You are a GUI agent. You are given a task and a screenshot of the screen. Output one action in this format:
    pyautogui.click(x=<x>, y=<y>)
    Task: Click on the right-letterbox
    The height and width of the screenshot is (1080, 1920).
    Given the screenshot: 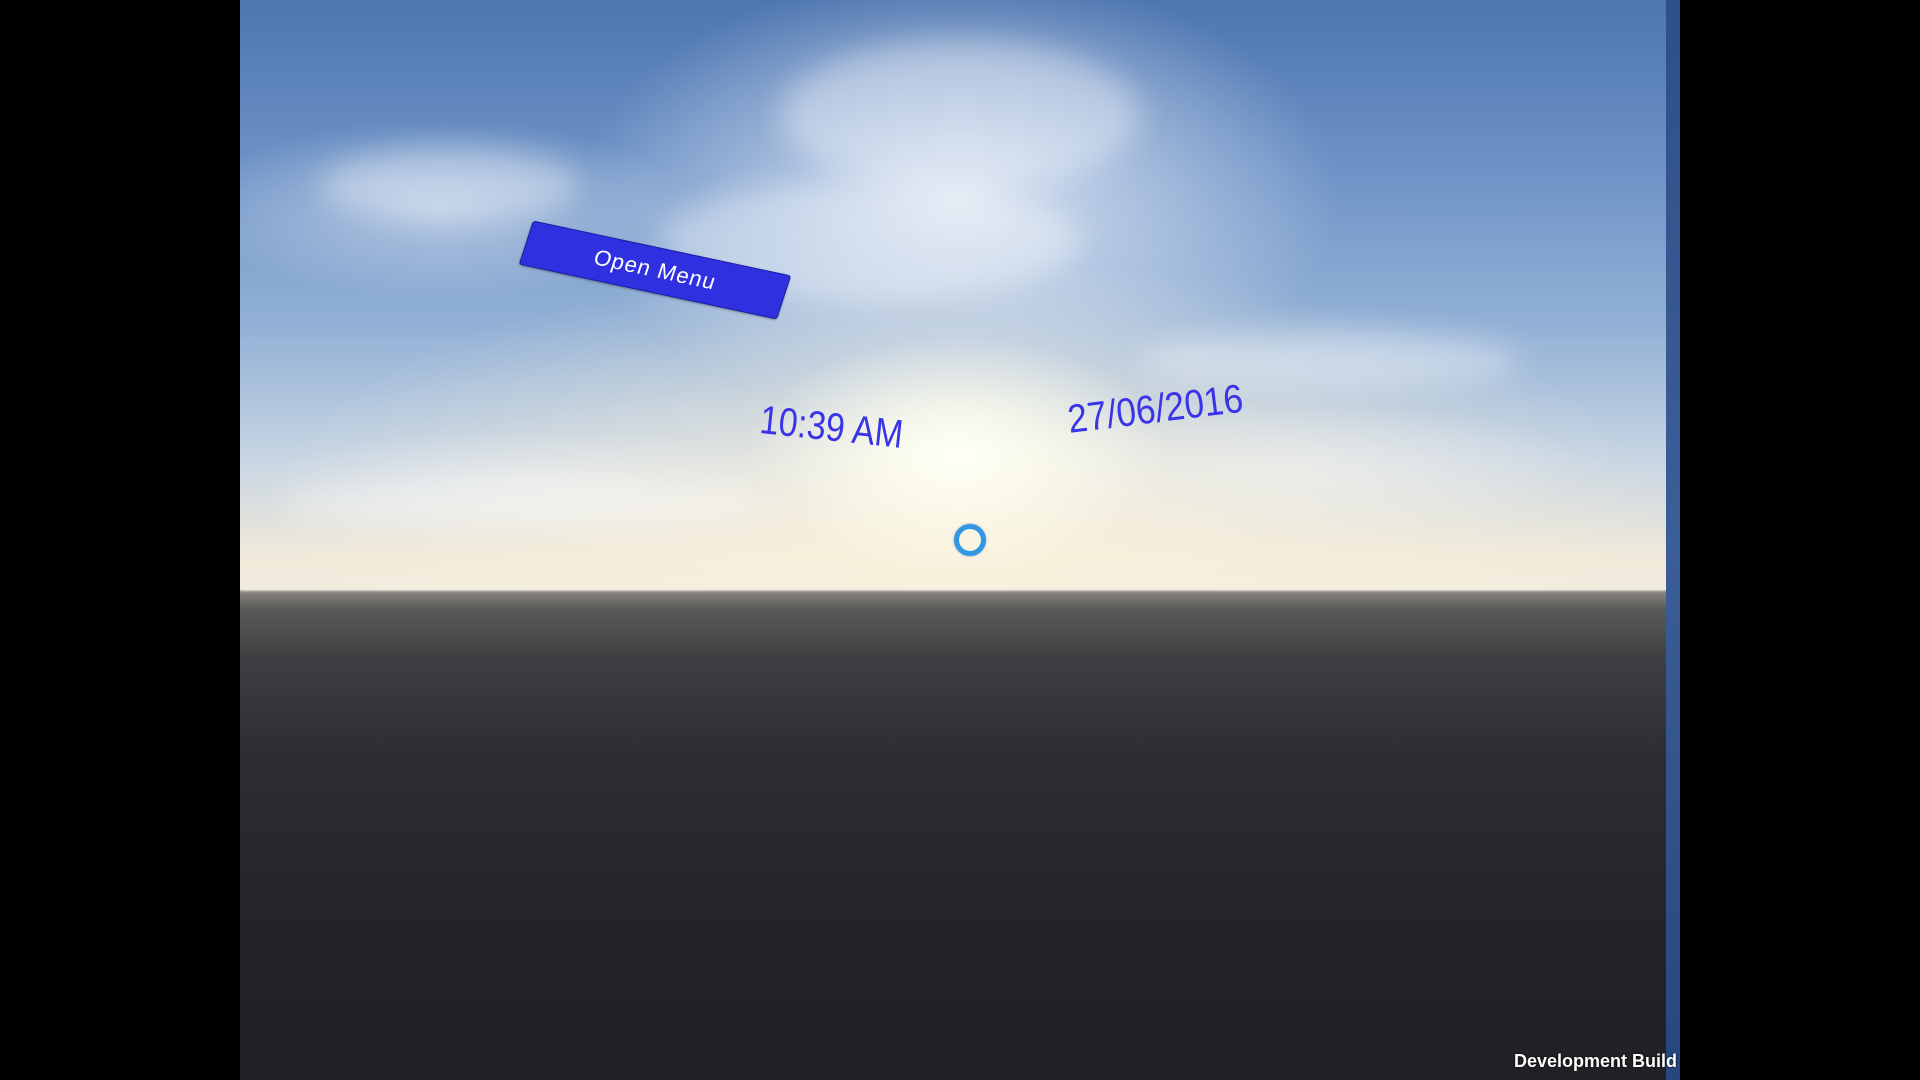 What is the action you would take?
    pyautogui.click(x=1800, y=540)
    